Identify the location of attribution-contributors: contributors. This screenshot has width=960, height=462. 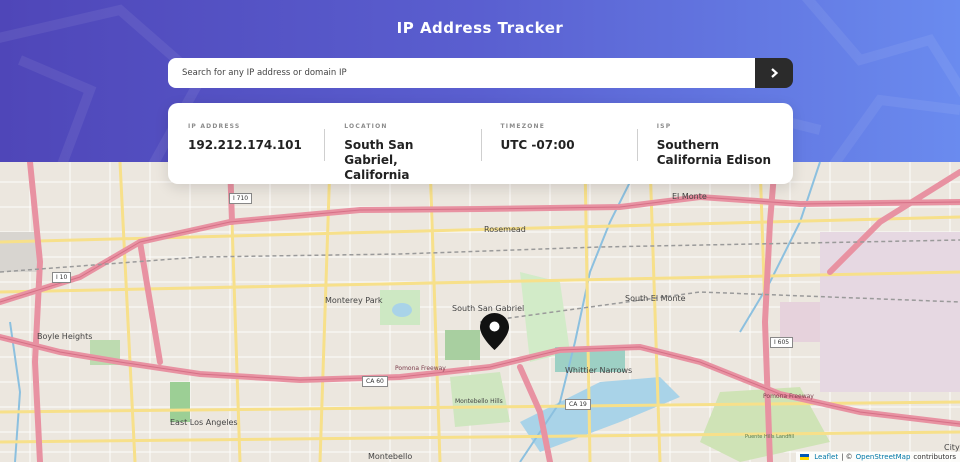
(934, 457).